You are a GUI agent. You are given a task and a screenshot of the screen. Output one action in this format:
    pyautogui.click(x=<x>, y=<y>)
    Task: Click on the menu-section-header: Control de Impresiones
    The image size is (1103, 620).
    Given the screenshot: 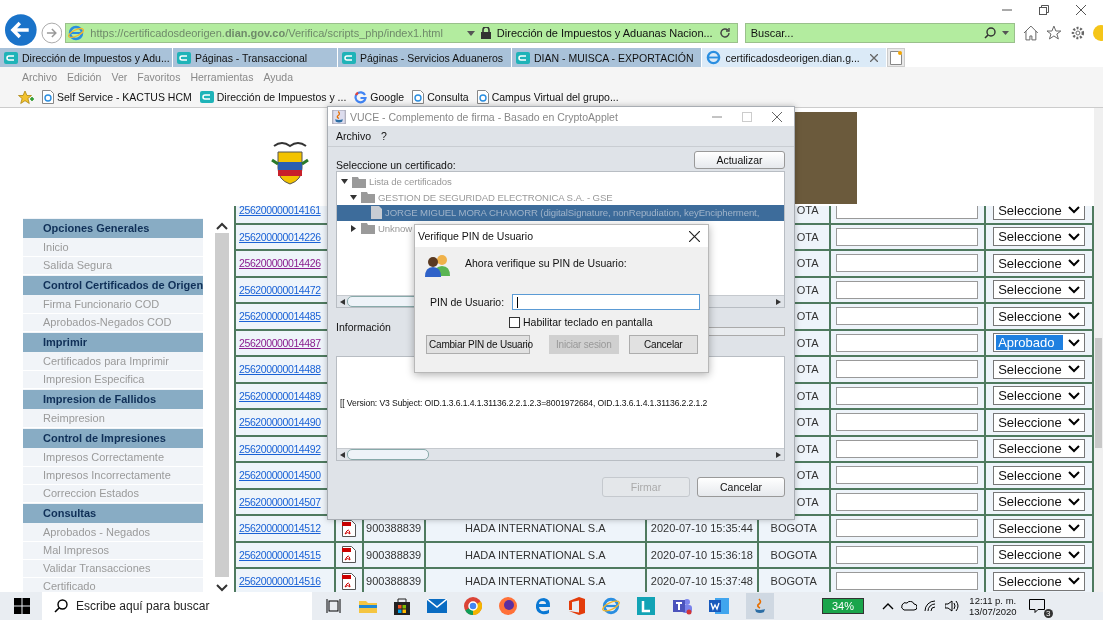 What is the action you would take?
    pyautogui.click(x=113, y=438)
    